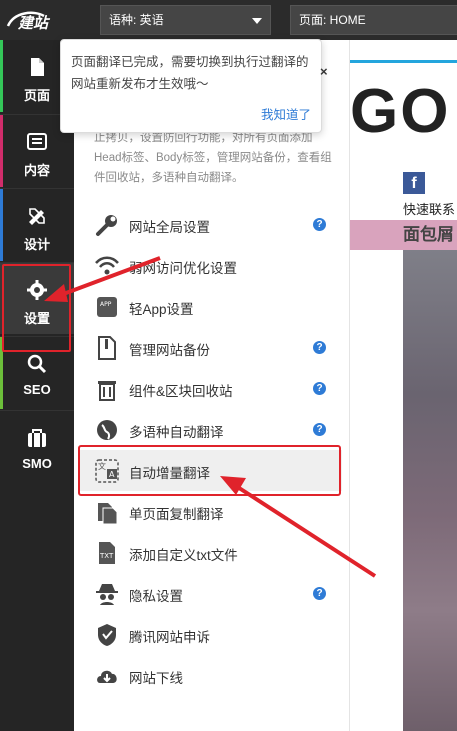 The image size is (457, 731). What do you see at coordinates (211, 593) in the screenshot?
I see `menu-item-privacy: 隐私设置 ?` at bounding box center [211, 593].